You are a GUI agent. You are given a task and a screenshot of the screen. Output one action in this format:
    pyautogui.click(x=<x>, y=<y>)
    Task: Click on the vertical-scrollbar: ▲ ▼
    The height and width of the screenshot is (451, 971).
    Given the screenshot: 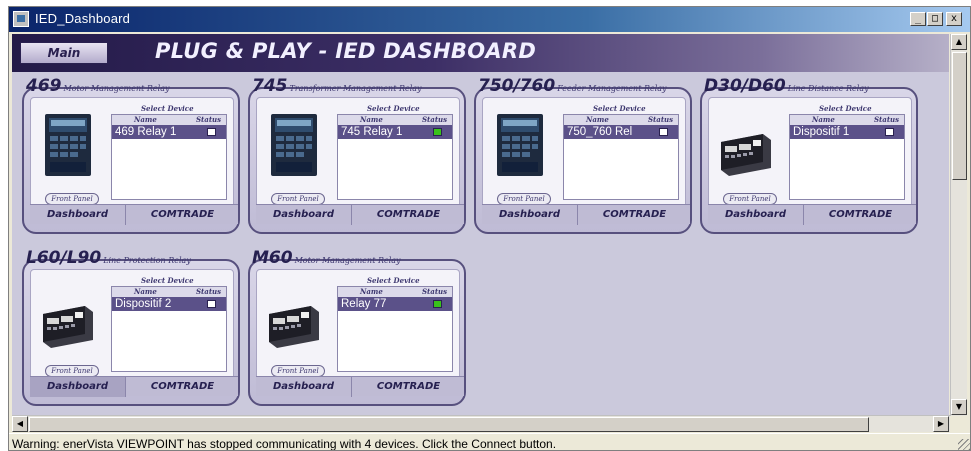 What is the action you would take?
    pyautogui.click(x=958, y=225)
    